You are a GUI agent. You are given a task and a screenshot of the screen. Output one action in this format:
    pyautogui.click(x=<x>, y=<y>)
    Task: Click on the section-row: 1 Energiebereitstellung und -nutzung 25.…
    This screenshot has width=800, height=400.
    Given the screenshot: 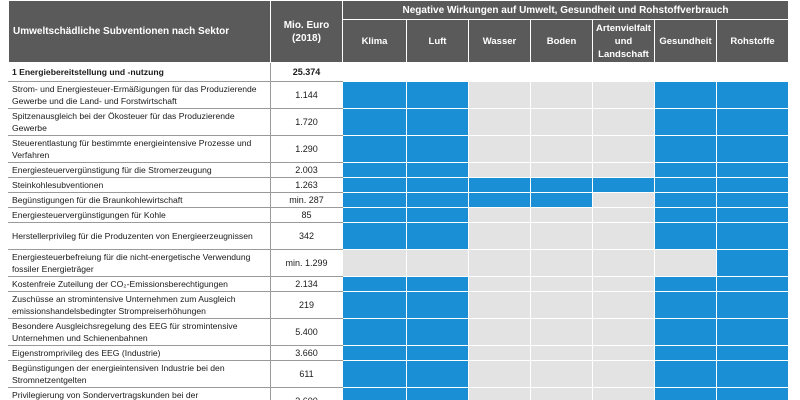 What is the action you would take?
    pyautogui.click(x=399, y=72)
    